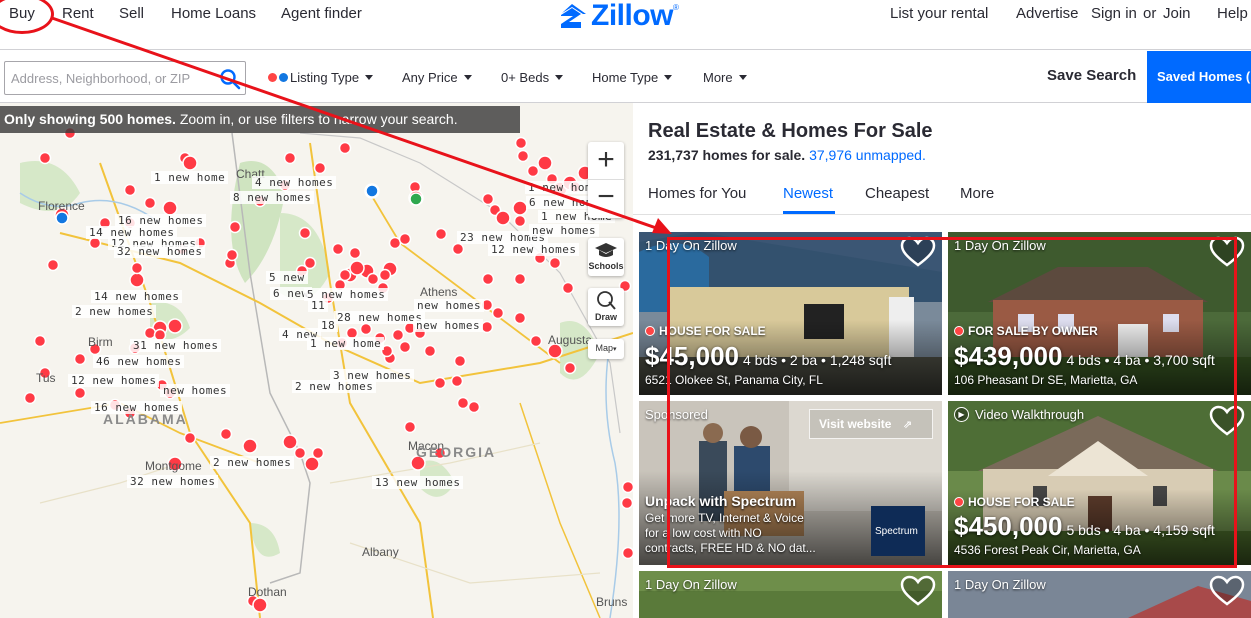 This screenshot has height=618, width=1251. I want to click on cluster-label: 11, so click(318, 305).